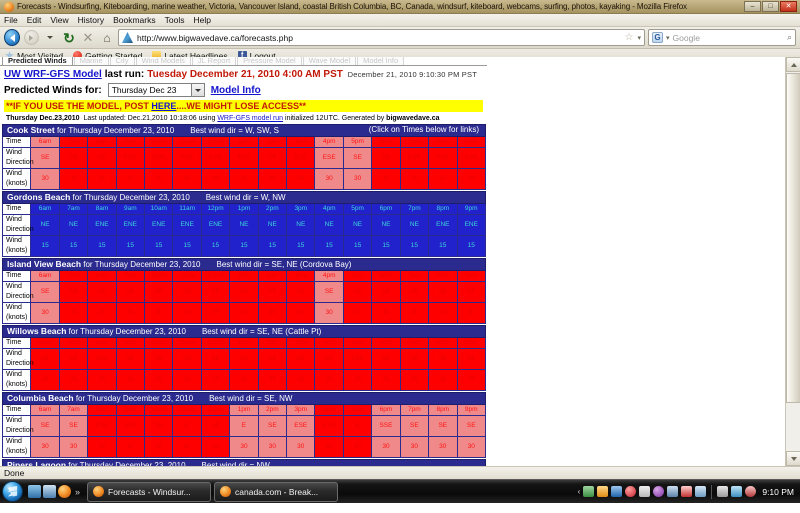 The height and width of the screenshot is (513, 800). I want to click on minimize-button: –, so click(752, 6).